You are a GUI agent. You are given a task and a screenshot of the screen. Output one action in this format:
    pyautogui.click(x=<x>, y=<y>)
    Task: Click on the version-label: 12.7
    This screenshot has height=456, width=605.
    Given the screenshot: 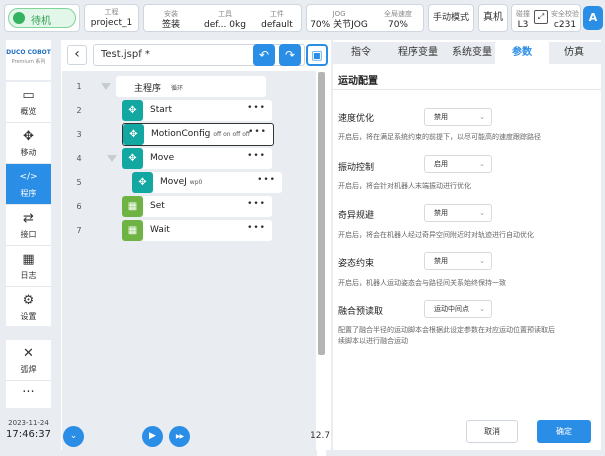 What is the action you would take?
    pyautogui.click(x=320, y=436)
    